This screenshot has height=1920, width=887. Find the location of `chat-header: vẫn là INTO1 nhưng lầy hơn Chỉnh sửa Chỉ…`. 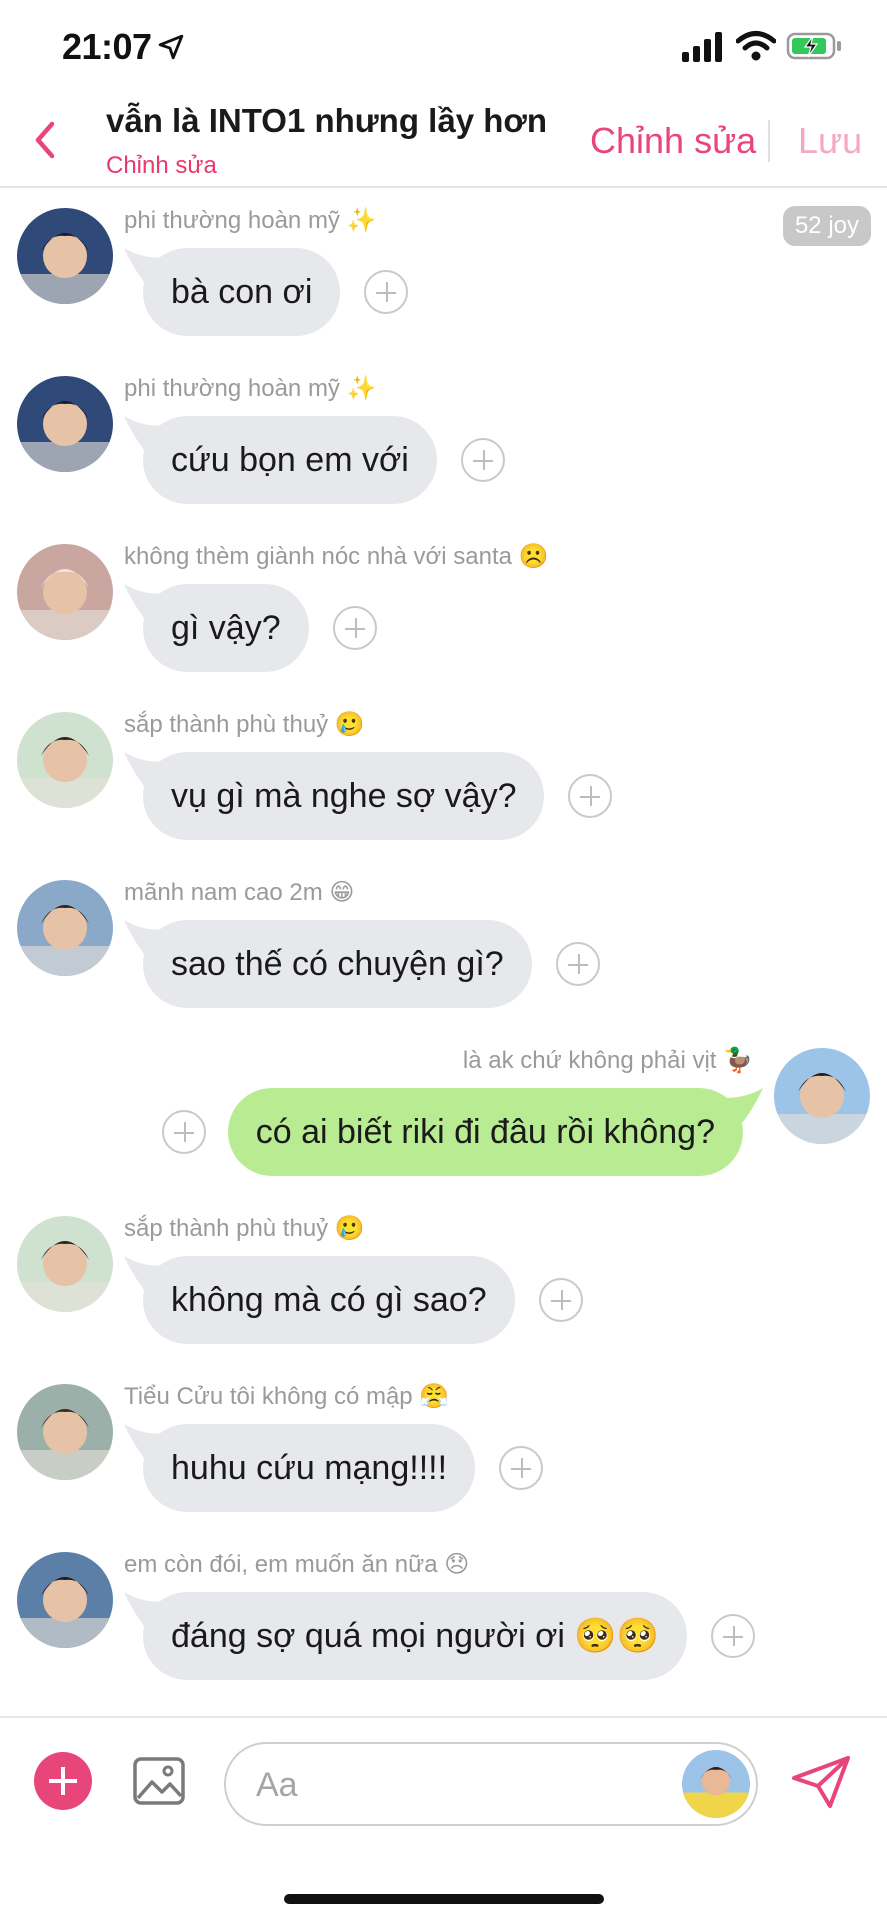

chat-header: vẫn là INTO1 nhưng lầy hơn Chỉnh sửa Chỉ… is located at coordinates (443, 142).